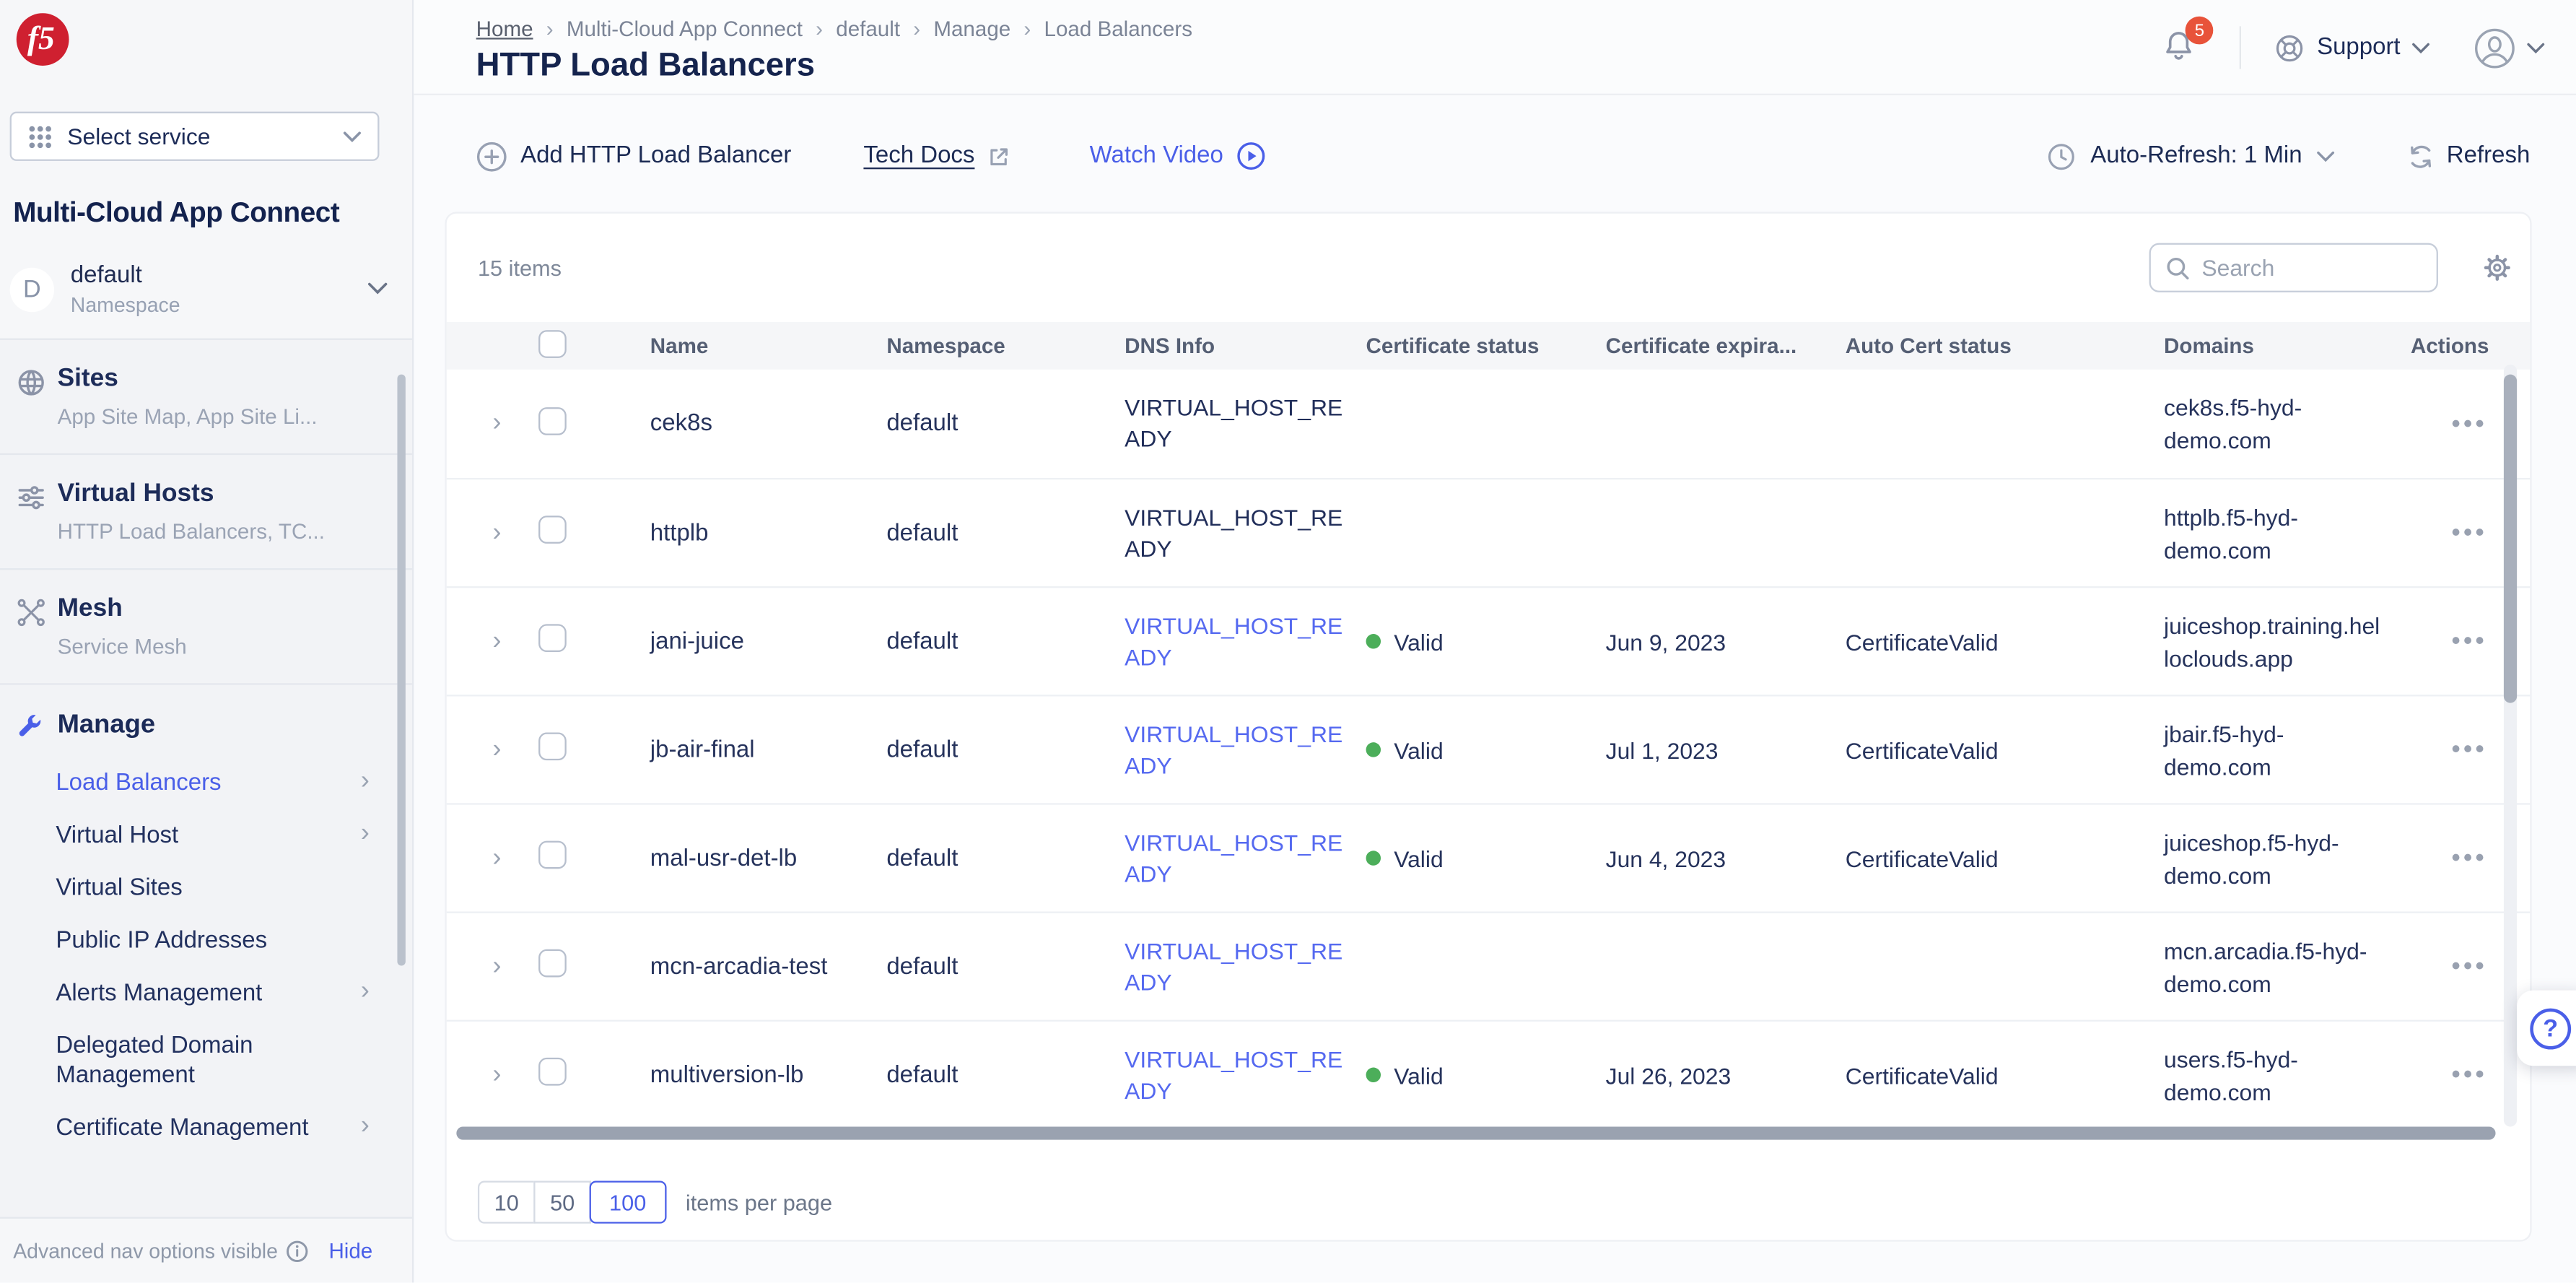  I want to click on dns-info: VIRTUAL_HOST_READY, so click(1234, 423).